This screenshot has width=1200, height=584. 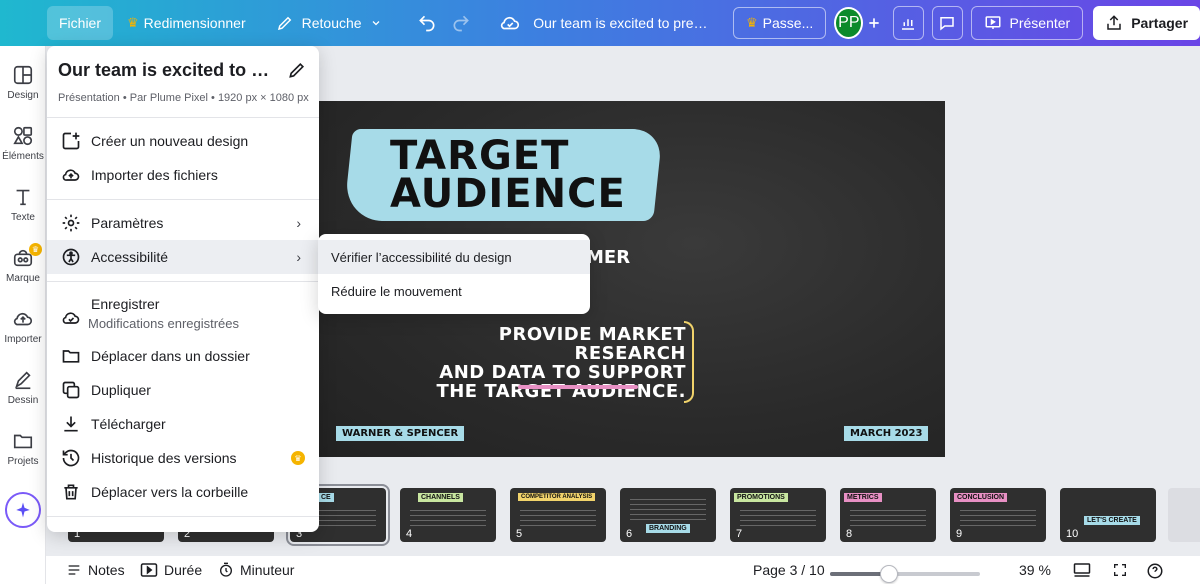 What do you see at coordinates (789, 570) in the screenshot?
I see `page-indicator: Page 3 / 10` at bounding box center [789, 570].